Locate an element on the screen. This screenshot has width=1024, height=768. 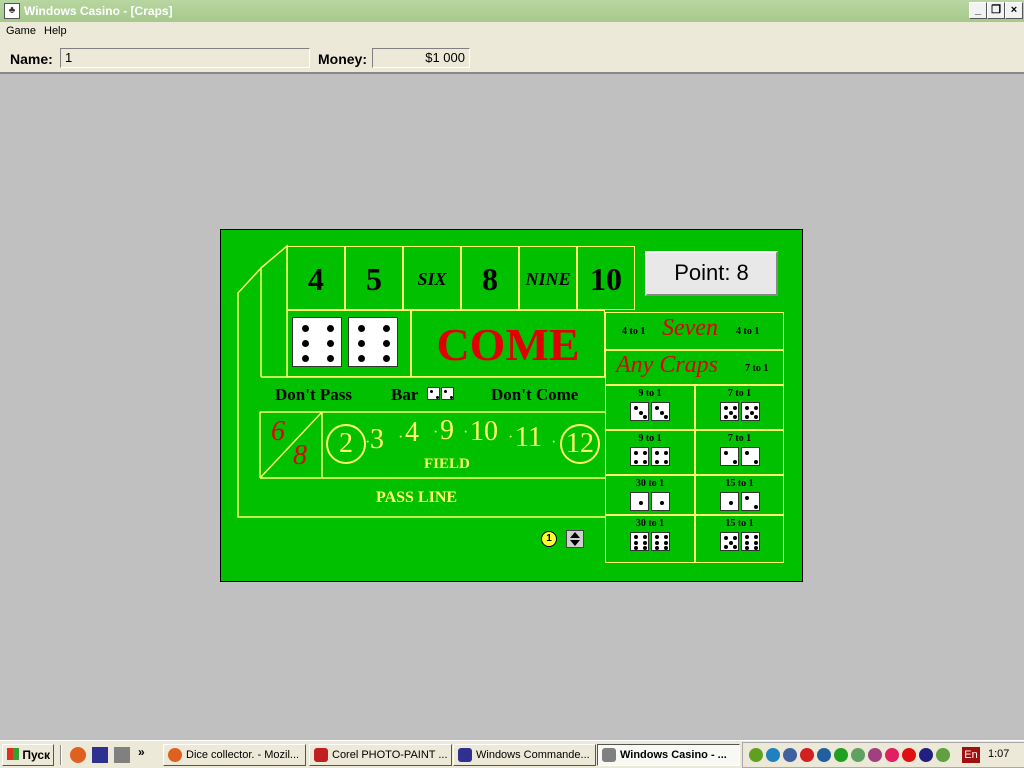
big-six: 6 is located at coordinates (278, 432).